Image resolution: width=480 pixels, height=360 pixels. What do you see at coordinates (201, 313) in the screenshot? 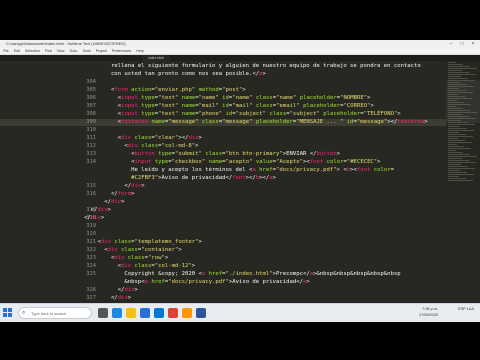
I see `word-icon` at bounding box center [201, 313].